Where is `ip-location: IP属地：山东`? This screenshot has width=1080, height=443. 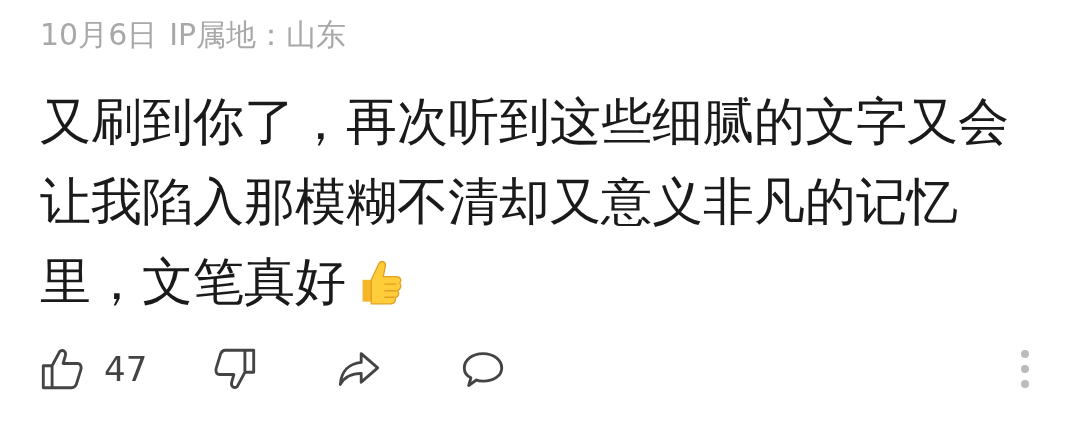
ip-location: IP属地：山东 is located at coordinates (258, 34).